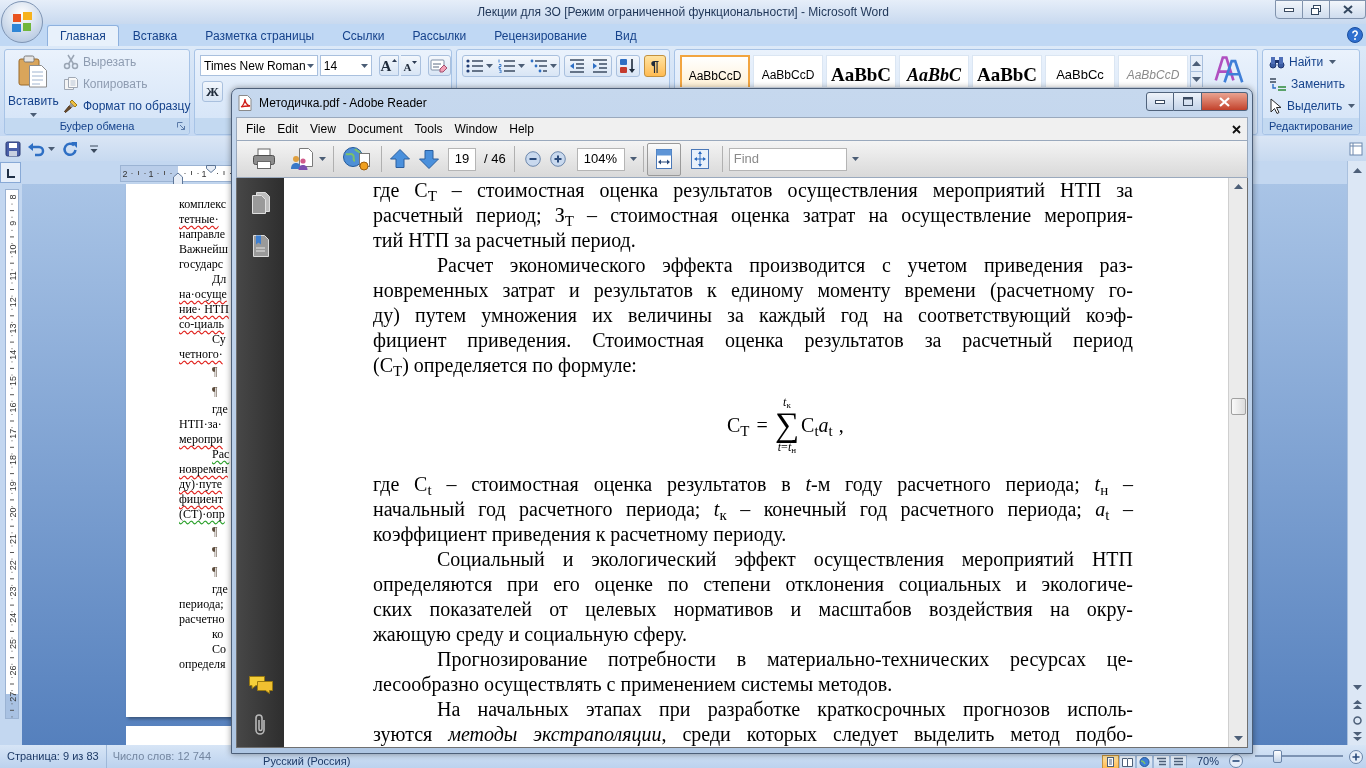 The image size is (1366, 768). I want to click on ribbon-button: Формат по образцу, so click(126, 106).